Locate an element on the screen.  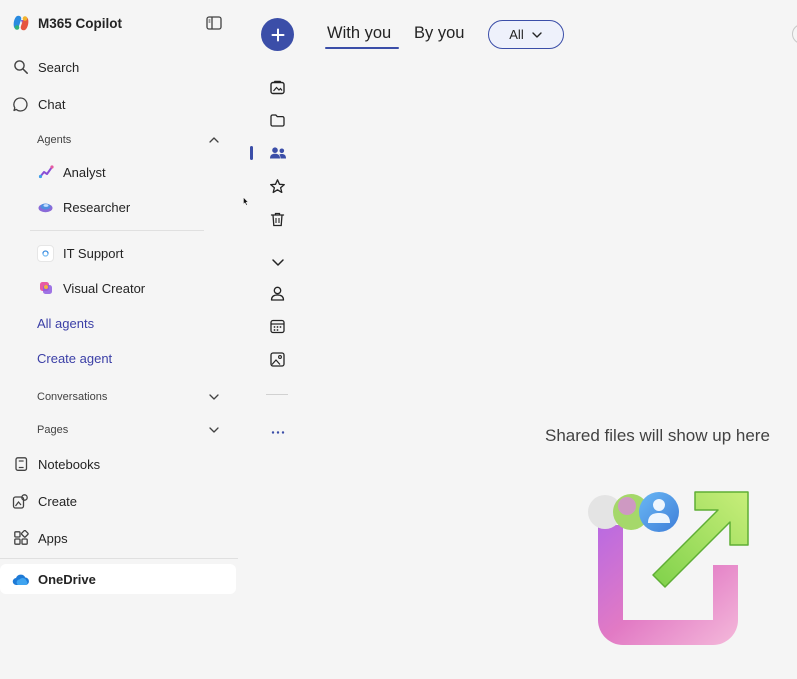
search-icon is located at coordinates (20, 67).